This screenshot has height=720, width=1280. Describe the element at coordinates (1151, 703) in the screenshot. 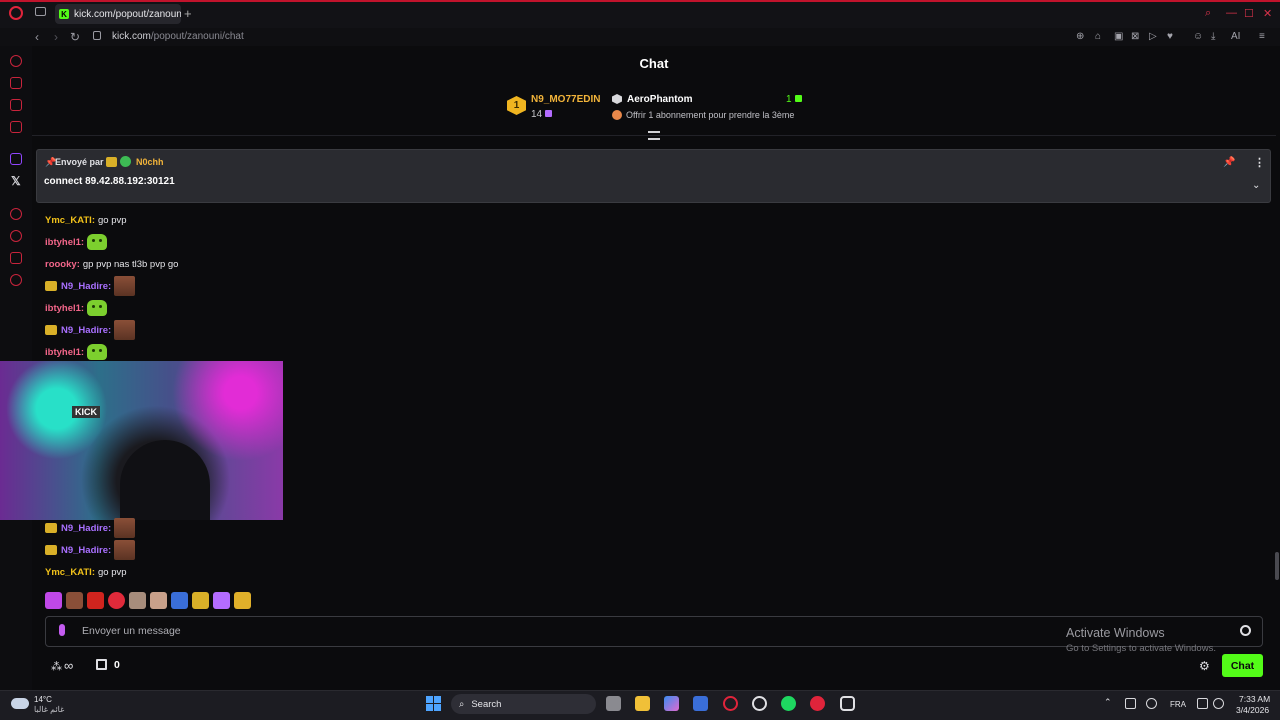

I see `mic-tray-icon` at that location.